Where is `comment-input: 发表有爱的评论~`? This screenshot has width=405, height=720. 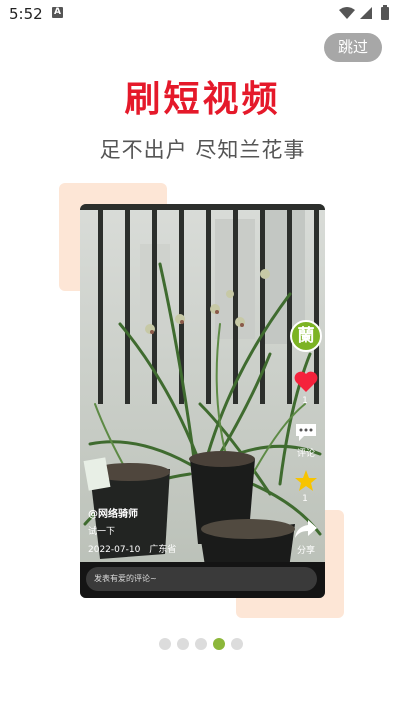
comment-input: 发表有爱的评论~ is located at coordinates (125, 579).